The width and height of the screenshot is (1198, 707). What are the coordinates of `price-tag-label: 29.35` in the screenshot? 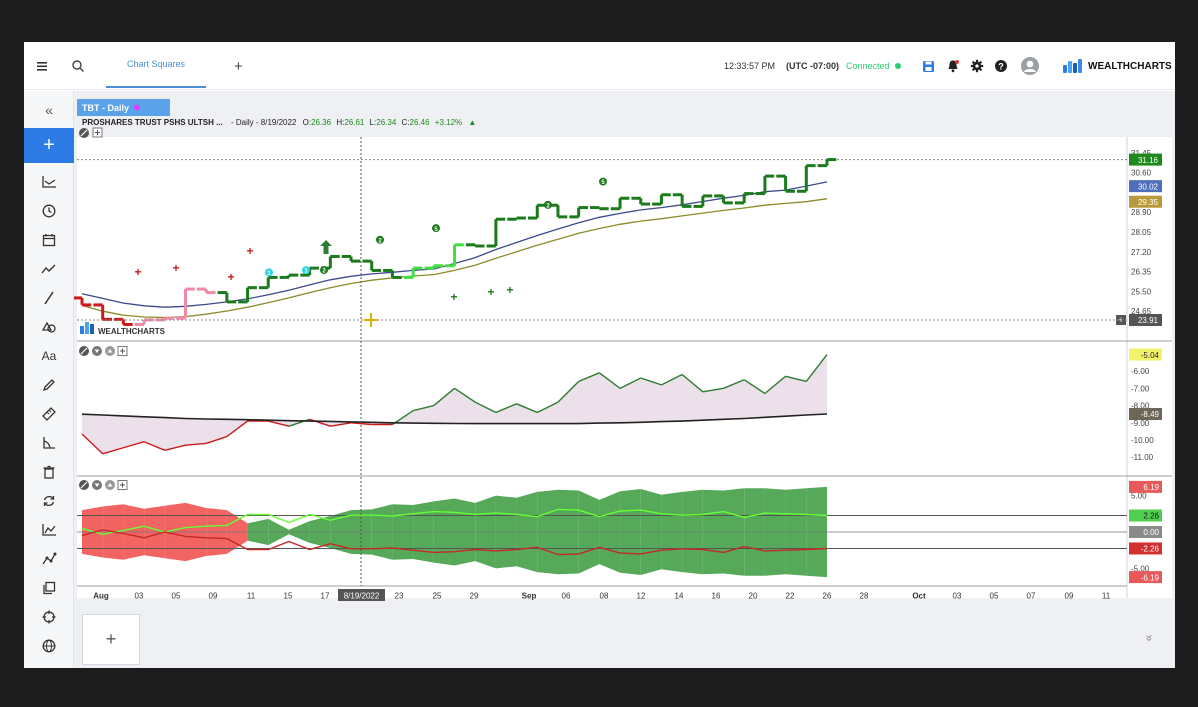 It's located at (1148, 202).